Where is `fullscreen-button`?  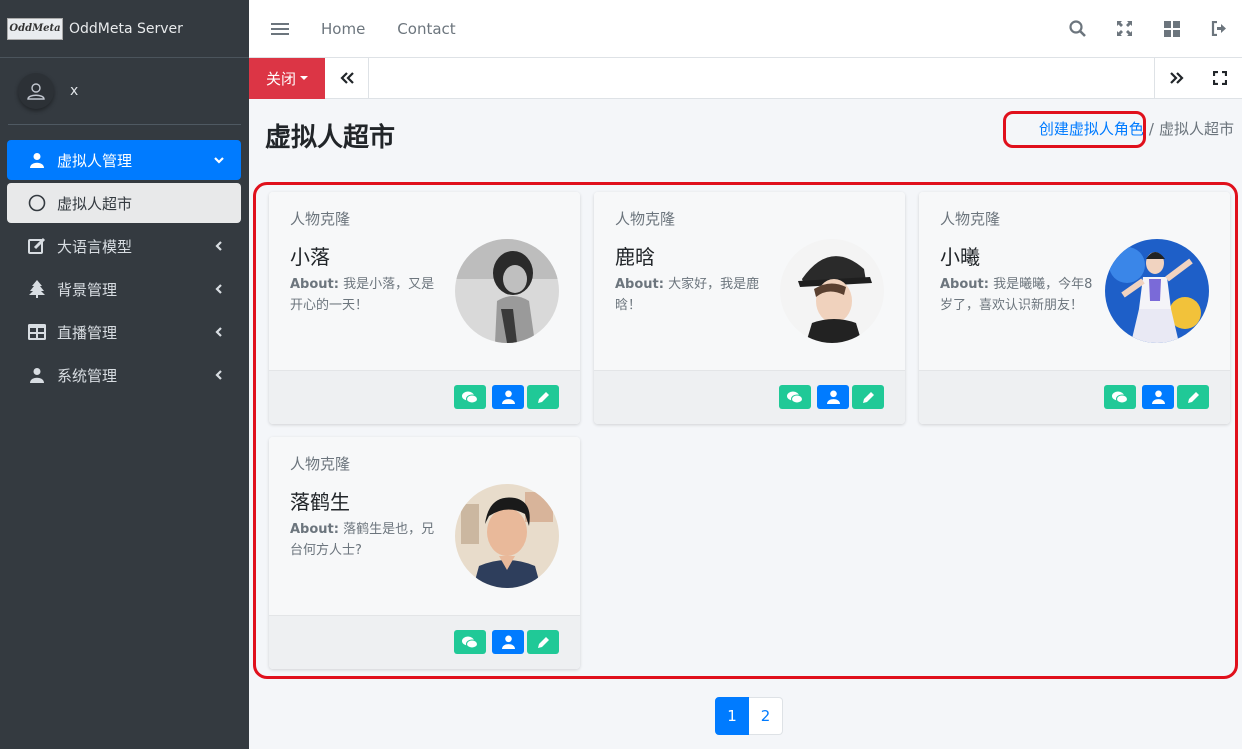 fullscreen-button is located at coordinates (1220, 78).